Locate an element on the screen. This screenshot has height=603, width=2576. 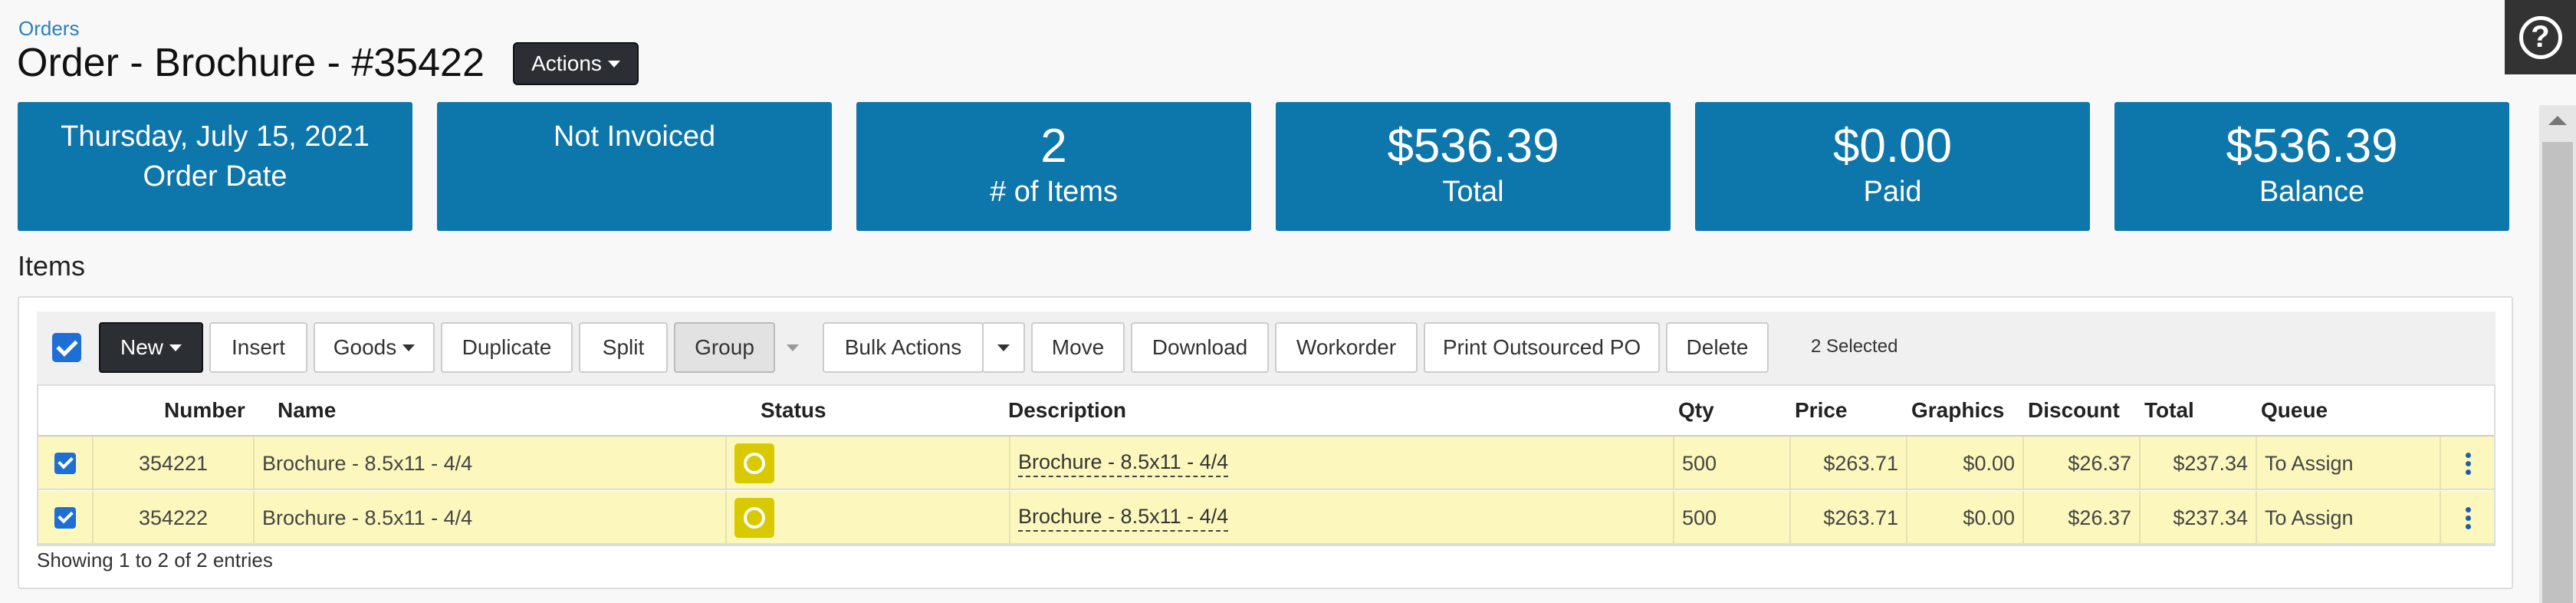
scroll-thumb is located at coordinates (2558, 373).